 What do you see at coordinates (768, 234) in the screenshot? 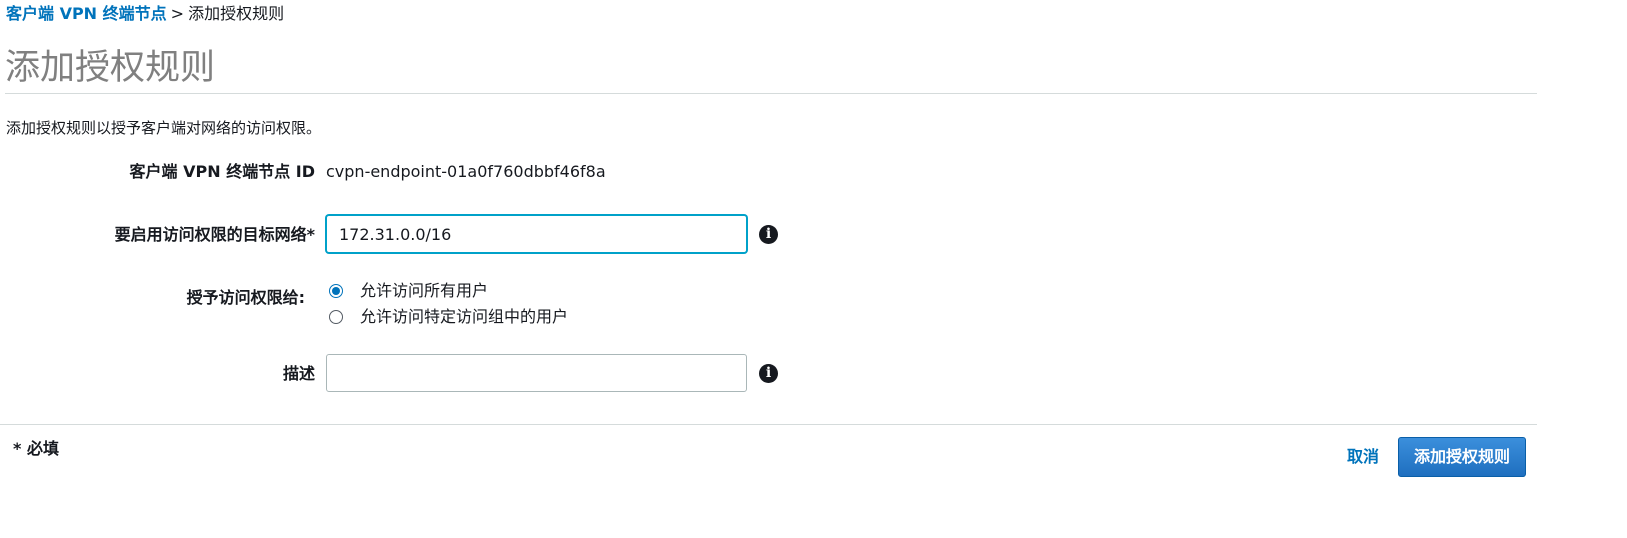
I see `destination-network-info-icon: i` at bounding box center [768, 234].